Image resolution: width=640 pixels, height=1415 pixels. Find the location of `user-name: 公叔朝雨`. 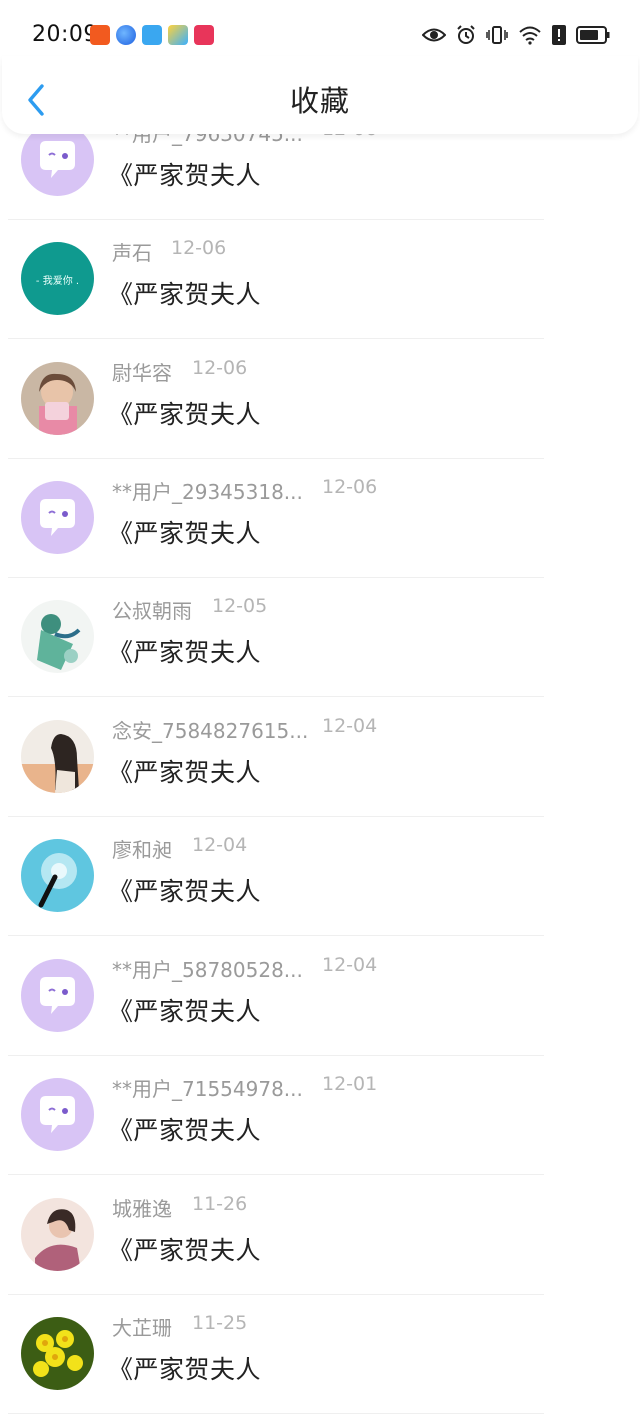

user-name: 公叔朝雨 is located at coordinates (152, 611).